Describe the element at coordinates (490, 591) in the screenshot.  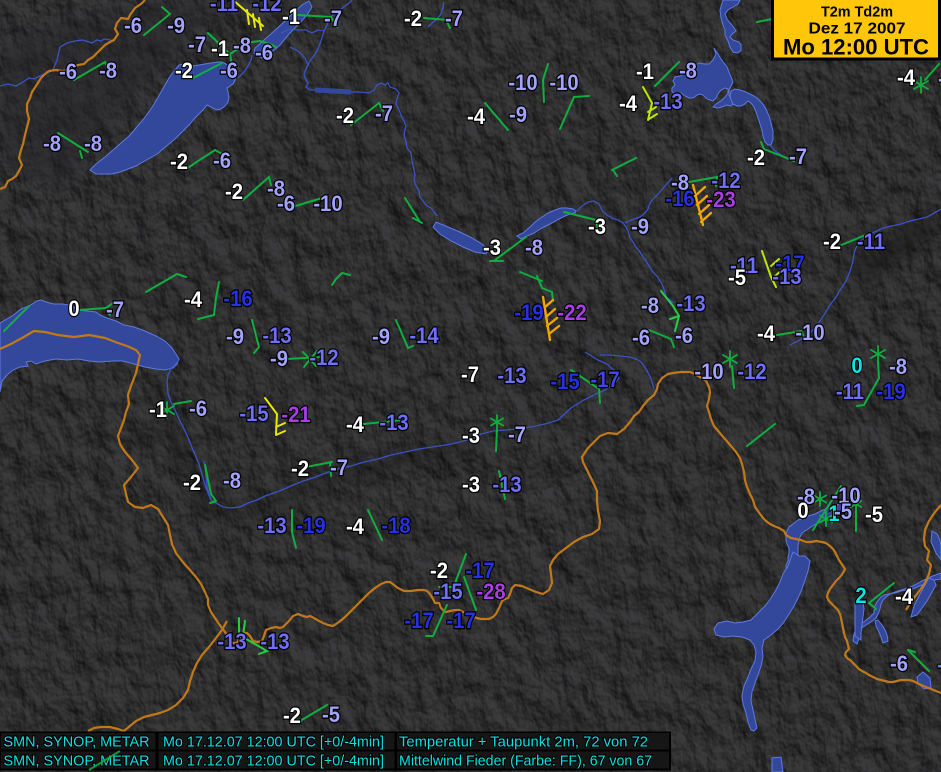
I see `svg-text: -28` at that location.